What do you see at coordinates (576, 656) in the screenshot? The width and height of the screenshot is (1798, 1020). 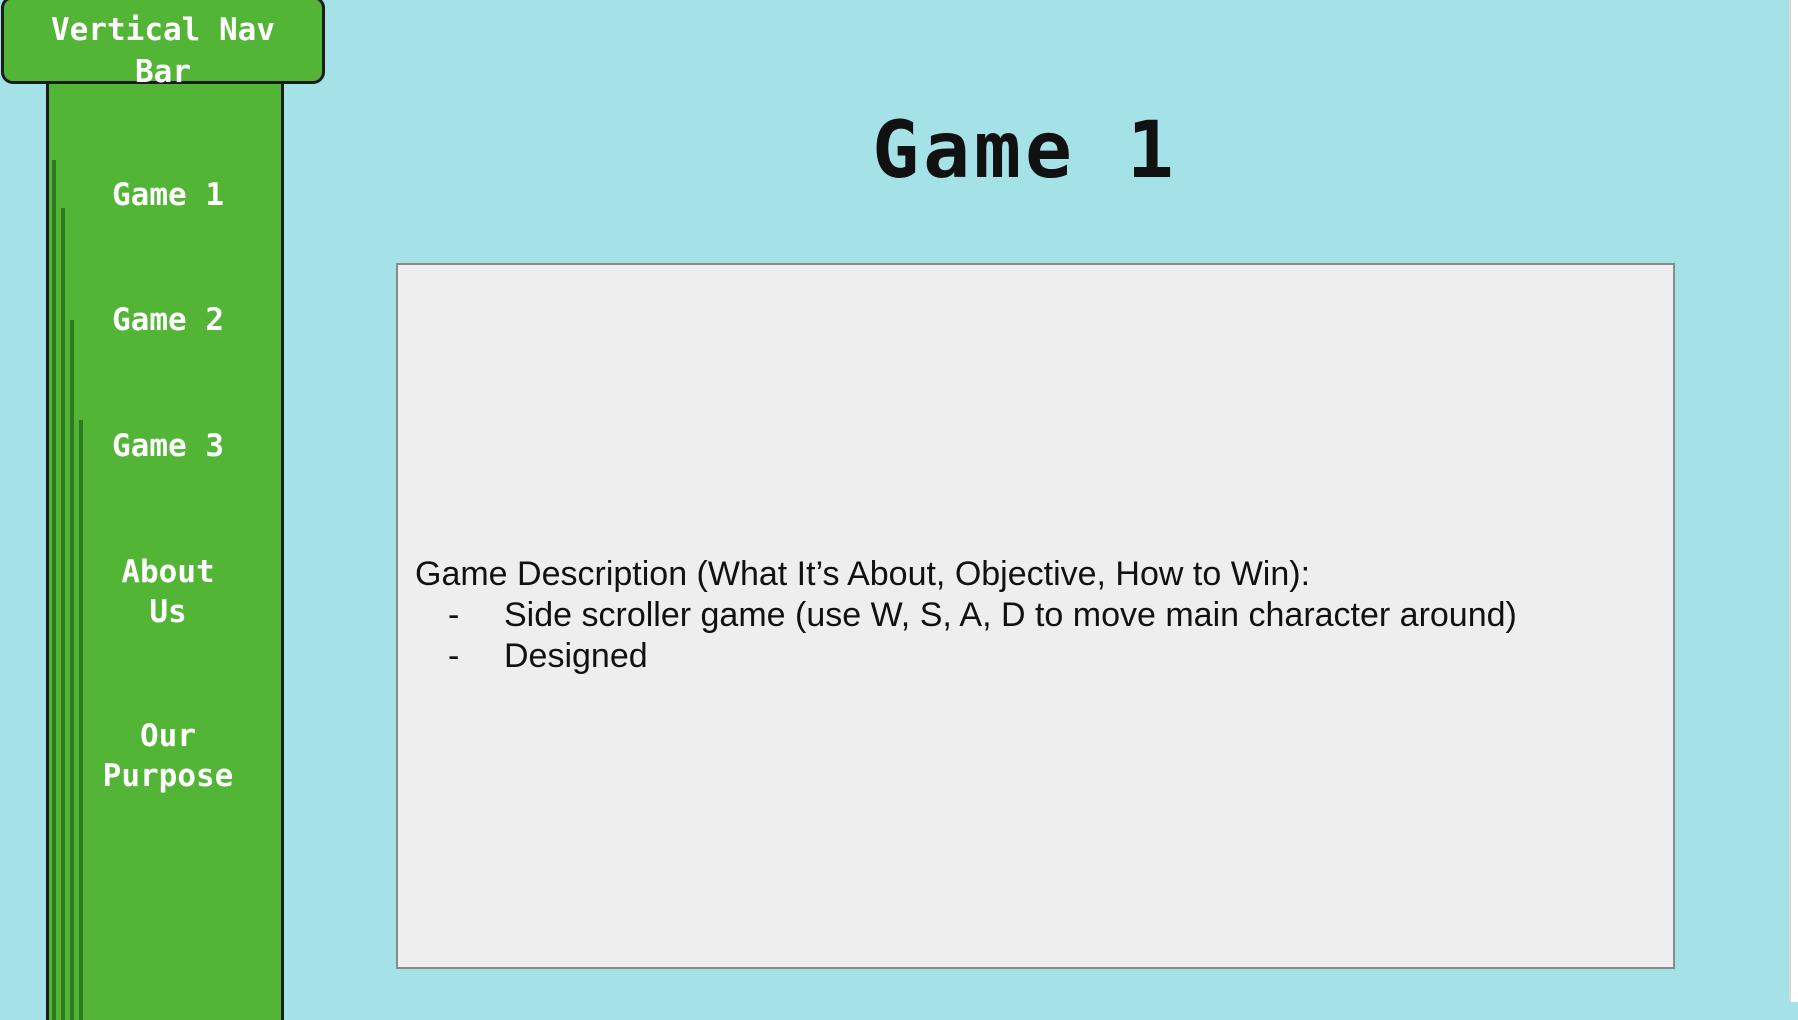 I see `bullet-text: Designed` at bounding box center [576, 656].